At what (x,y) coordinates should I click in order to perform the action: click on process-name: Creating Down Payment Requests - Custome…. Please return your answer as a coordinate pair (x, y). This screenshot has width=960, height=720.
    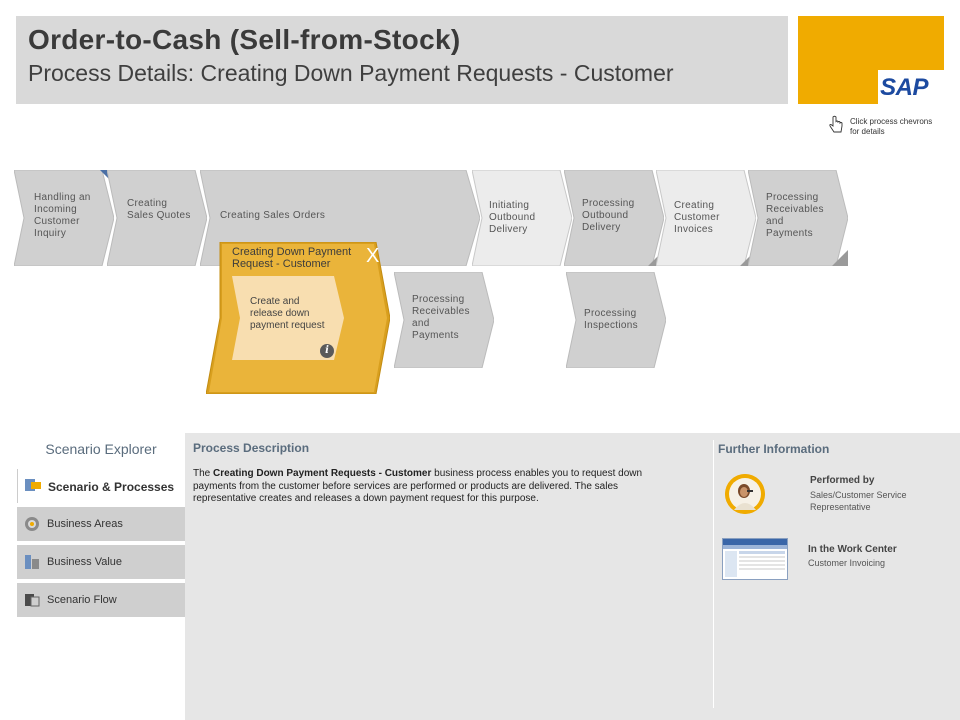
    Looking at the image, I should click on (322, 473).